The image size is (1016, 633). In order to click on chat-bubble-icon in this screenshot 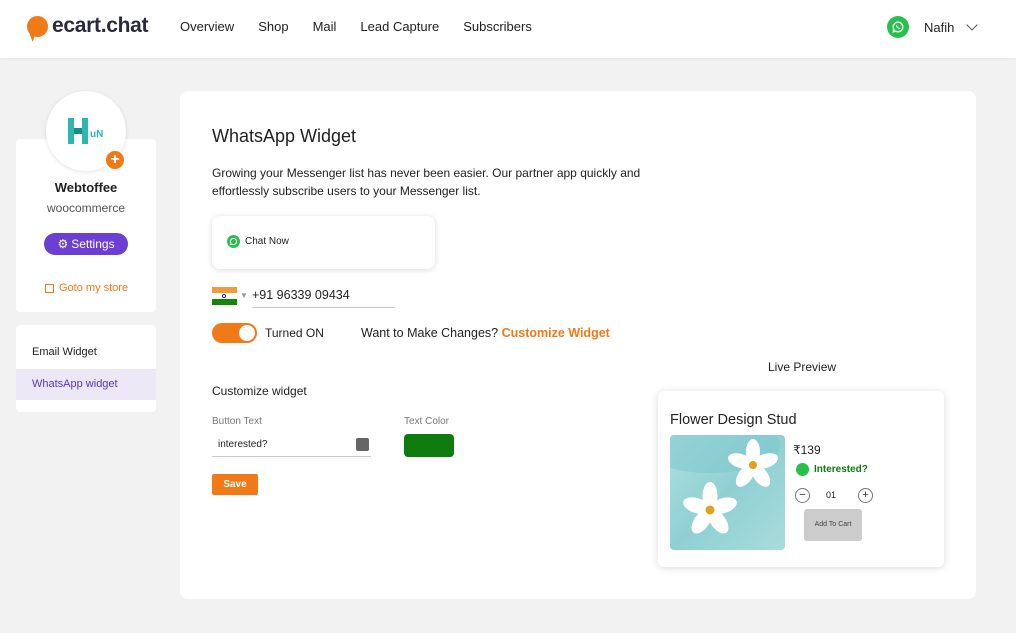, I will do `click(37, 26)`.